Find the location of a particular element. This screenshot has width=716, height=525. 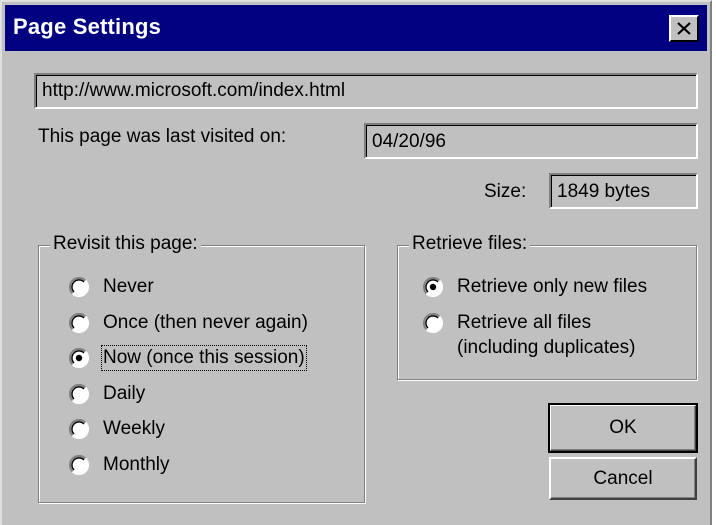

option-daily-label: Daily is located at coordinates (124, 394).